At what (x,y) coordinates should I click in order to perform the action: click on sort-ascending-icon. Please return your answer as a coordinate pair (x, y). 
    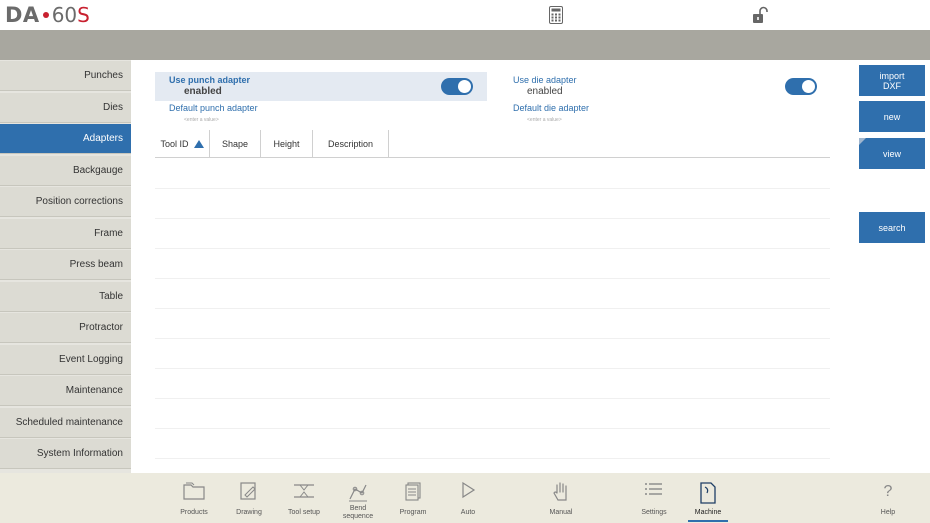
    Looking at the image, I should click on (198, 144).